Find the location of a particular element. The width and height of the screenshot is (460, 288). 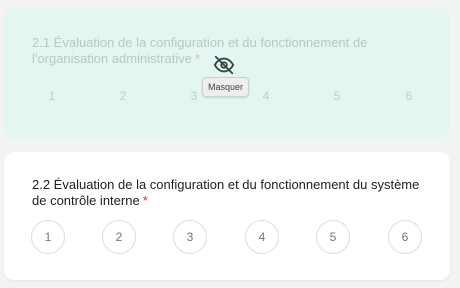

eye-off-icon is located at coordinates (224, 65).